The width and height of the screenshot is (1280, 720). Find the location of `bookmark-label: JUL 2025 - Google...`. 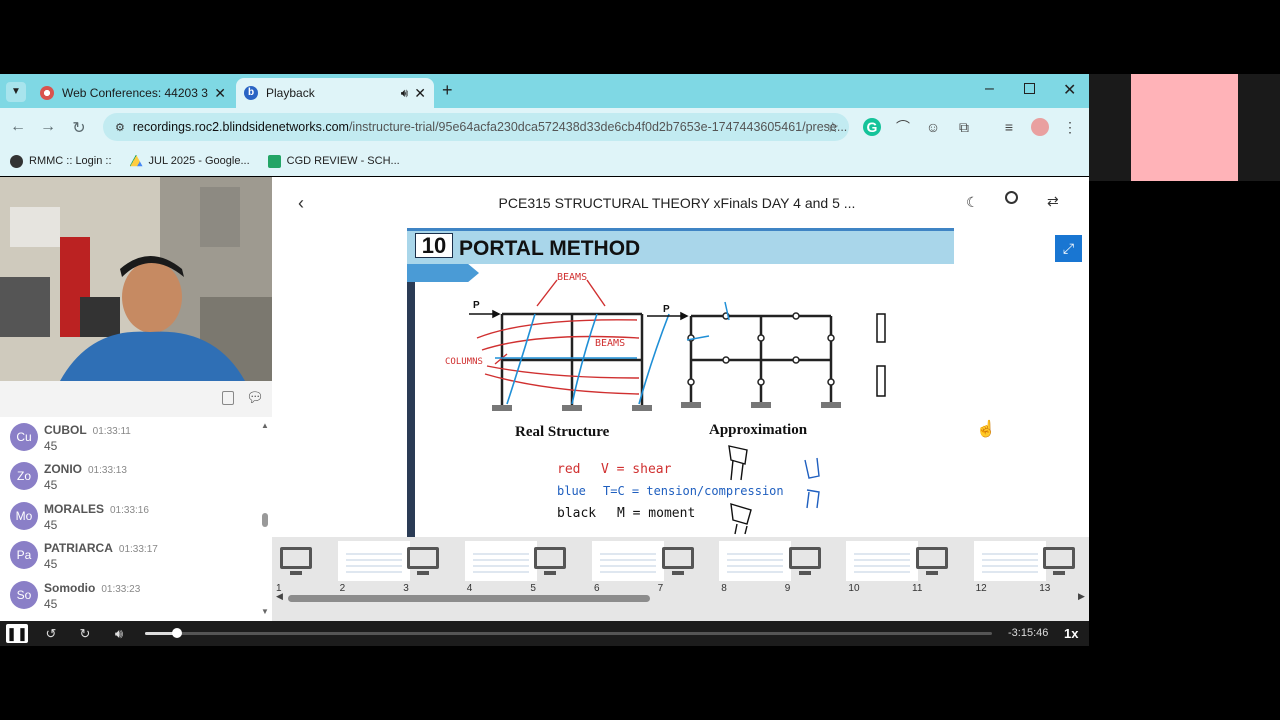

bookmark-label: JUL 2025 - Google... is located at coordinates (199, 161).